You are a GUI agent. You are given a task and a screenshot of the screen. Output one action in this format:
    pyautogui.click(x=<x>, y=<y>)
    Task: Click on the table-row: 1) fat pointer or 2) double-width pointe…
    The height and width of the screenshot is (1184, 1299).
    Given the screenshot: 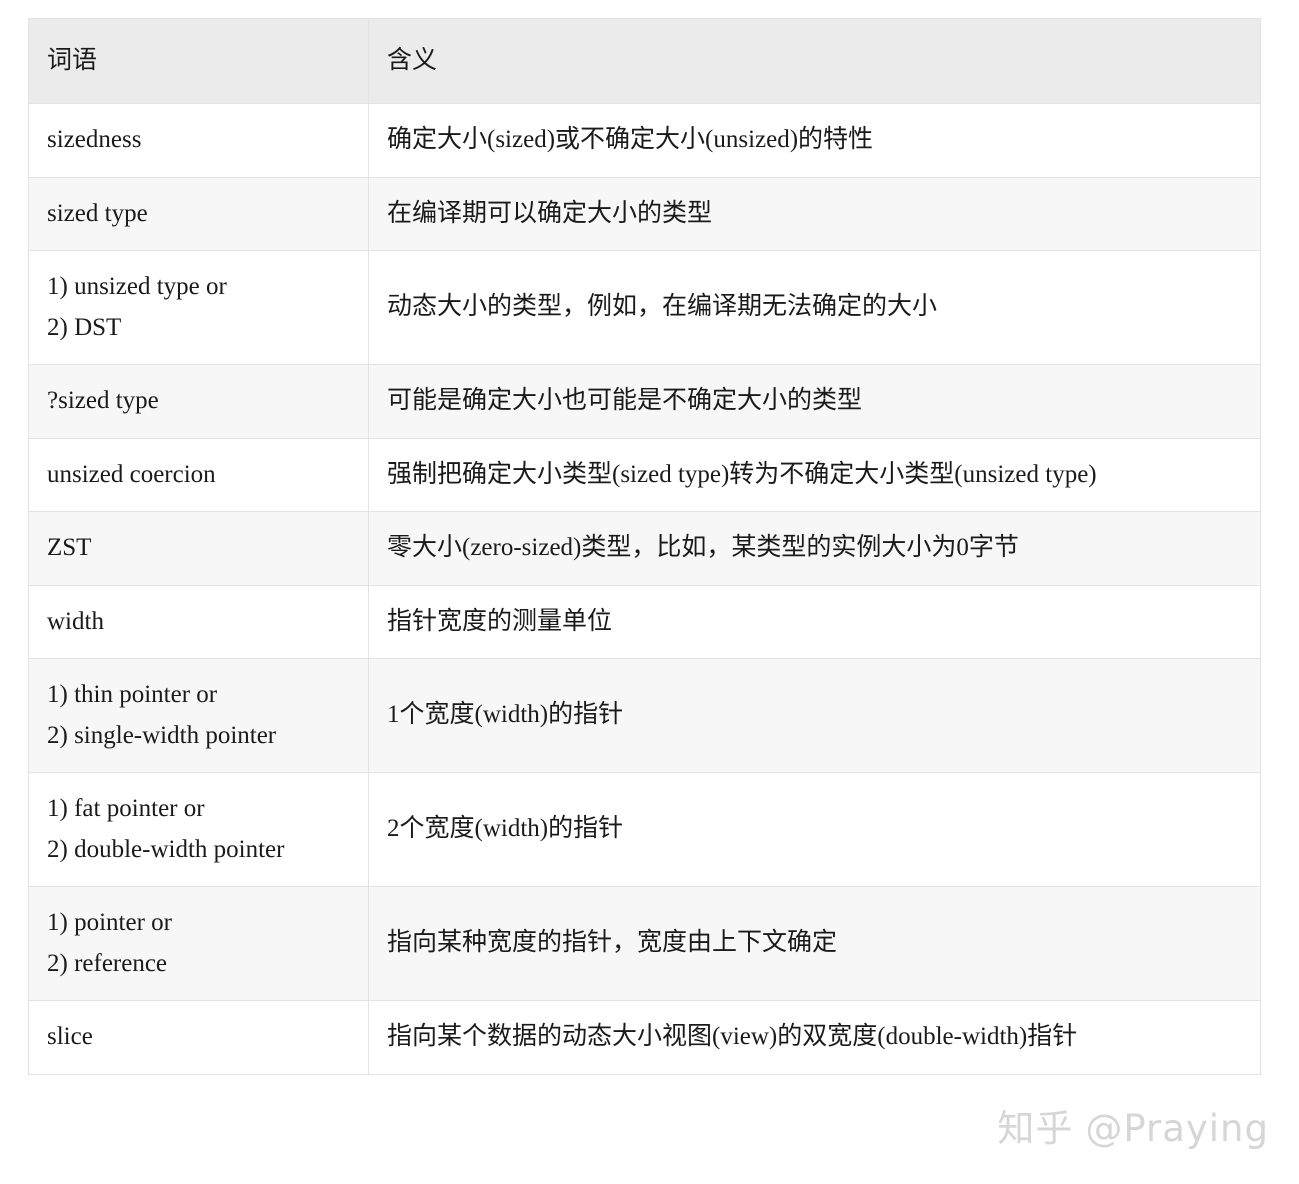 What is the action you would take?
    pyautogui.click(x=644, y=829)
    